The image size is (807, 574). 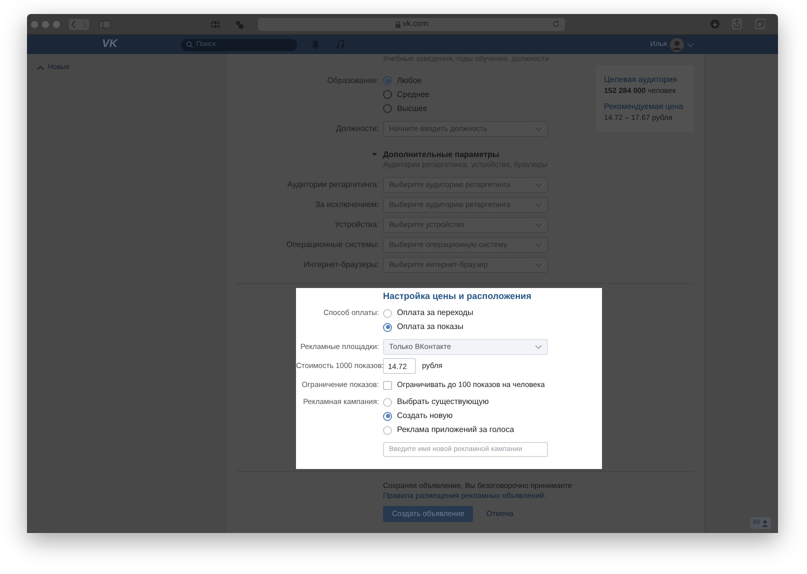 I want to click on card-title: Целевая аудитория, so click(x=641, y=80).